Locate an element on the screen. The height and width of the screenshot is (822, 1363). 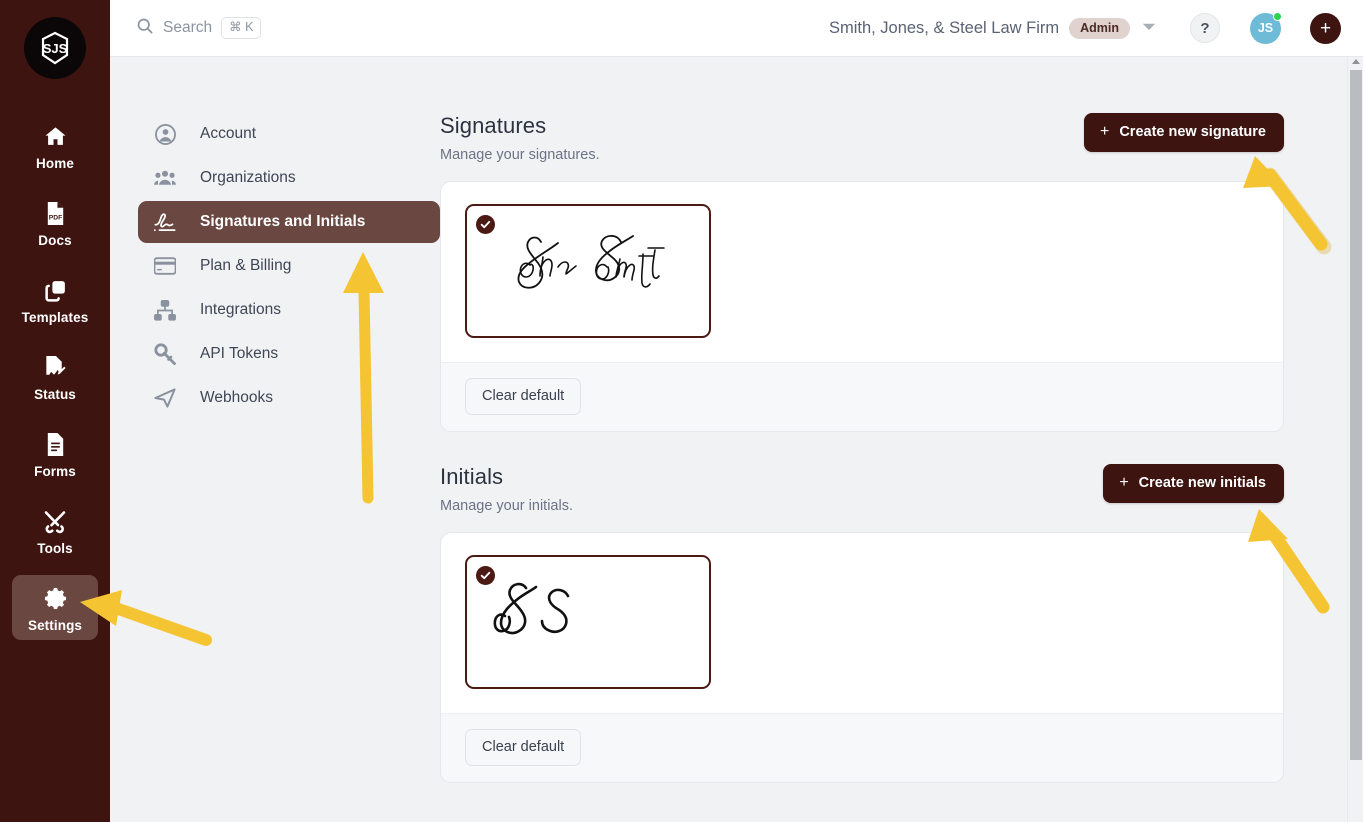
initials-card-body is located at coordinates (862, 623).